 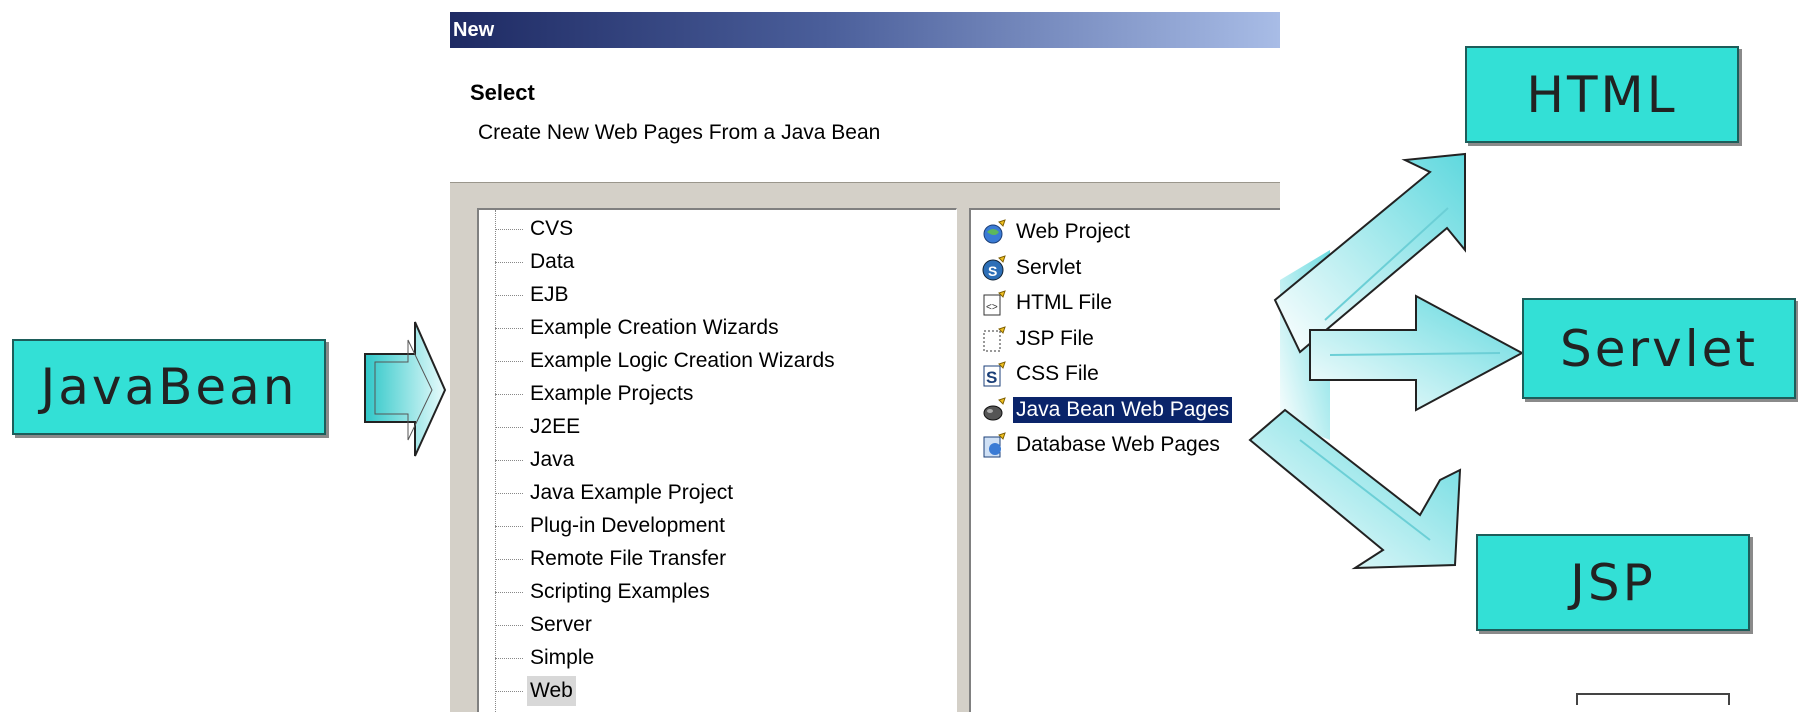 I want to click on html-box: HTML, so click(x=1602, y=94).